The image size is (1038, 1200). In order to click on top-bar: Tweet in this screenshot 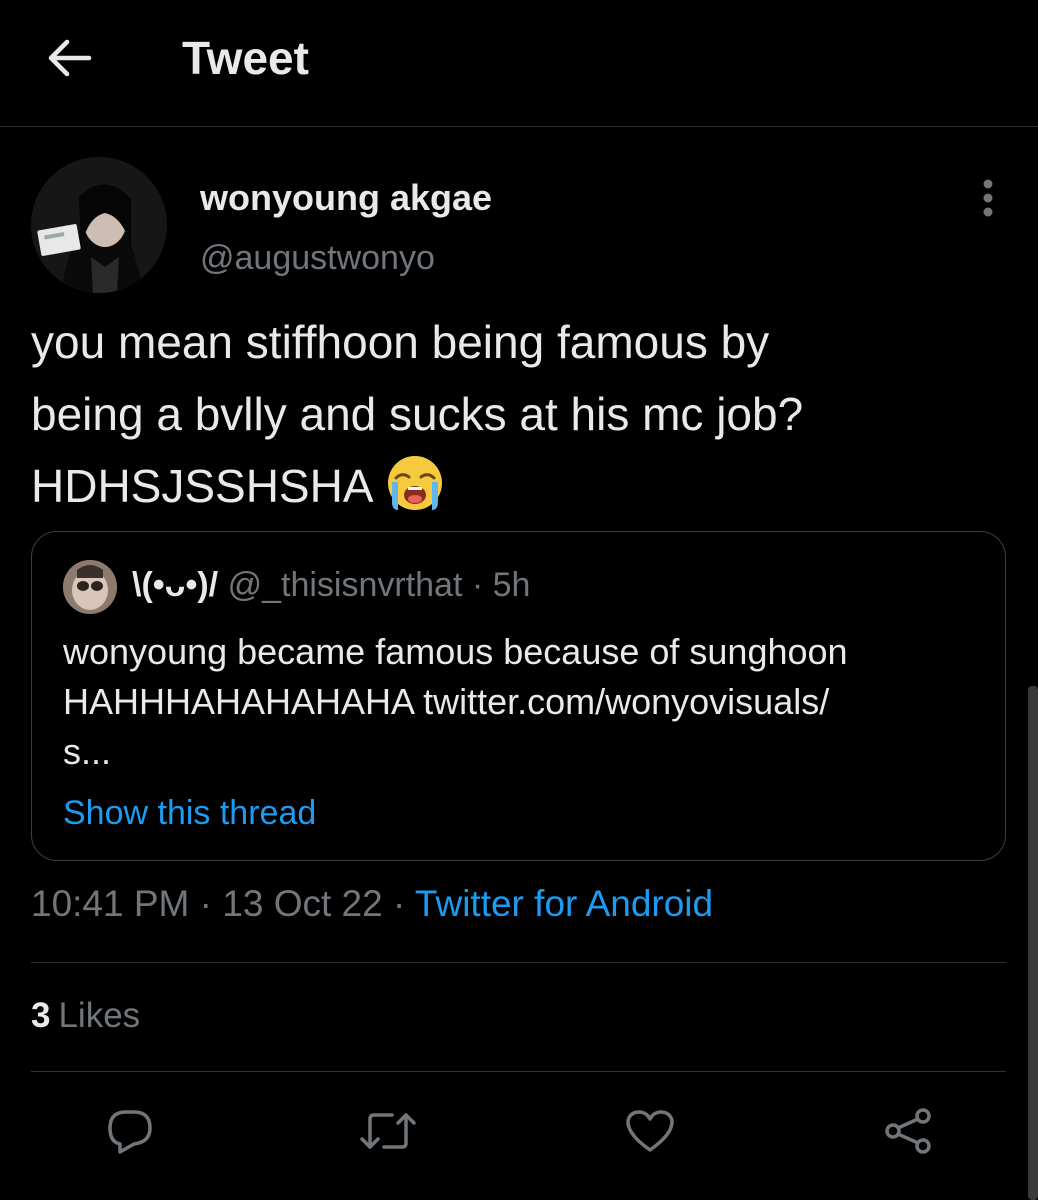, I will do `click(519, 63)`.